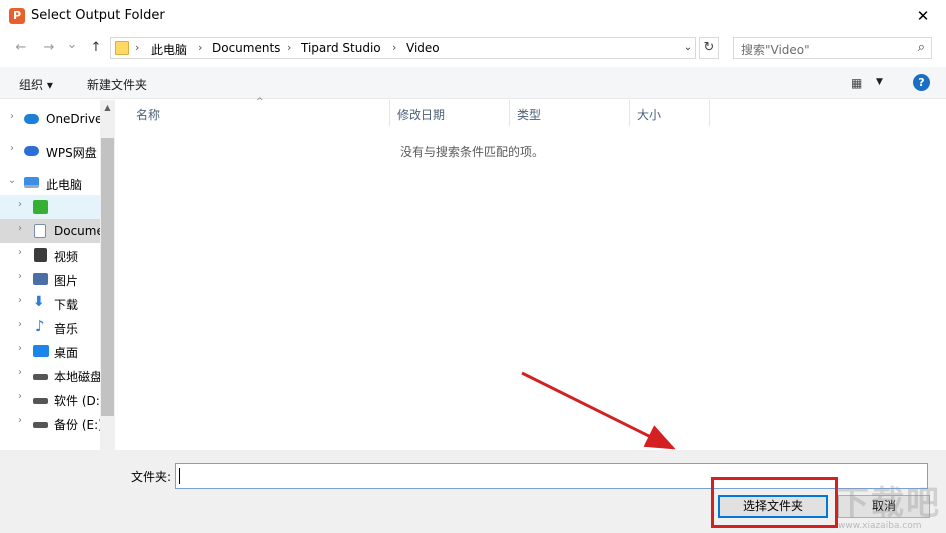 The width and height of the screenshot is (946, 533). I want to click on app-logo-icon: P, so click(17, 16).